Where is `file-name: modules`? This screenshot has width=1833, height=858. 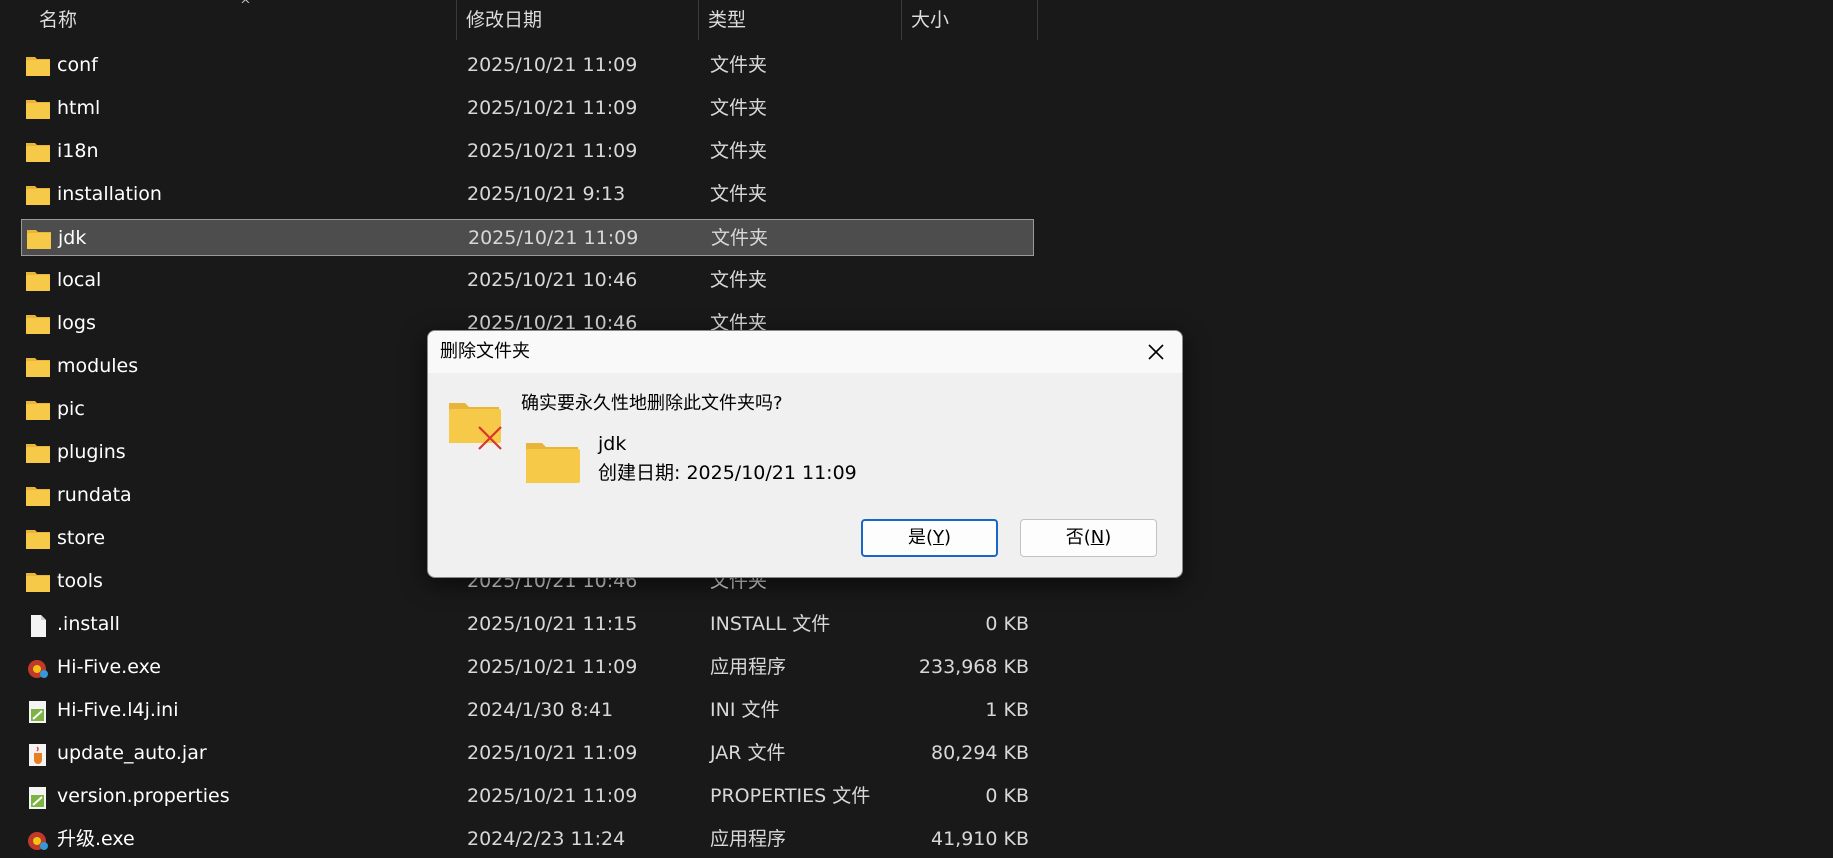
file-name: modules is located at coordinates (98, 366).